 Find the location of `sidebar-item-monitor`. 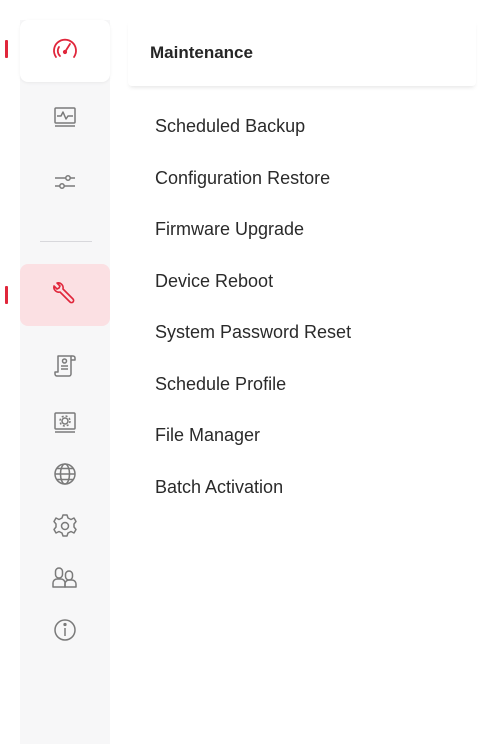

sidebar-item-monitor is located at coordinates (65, 119).